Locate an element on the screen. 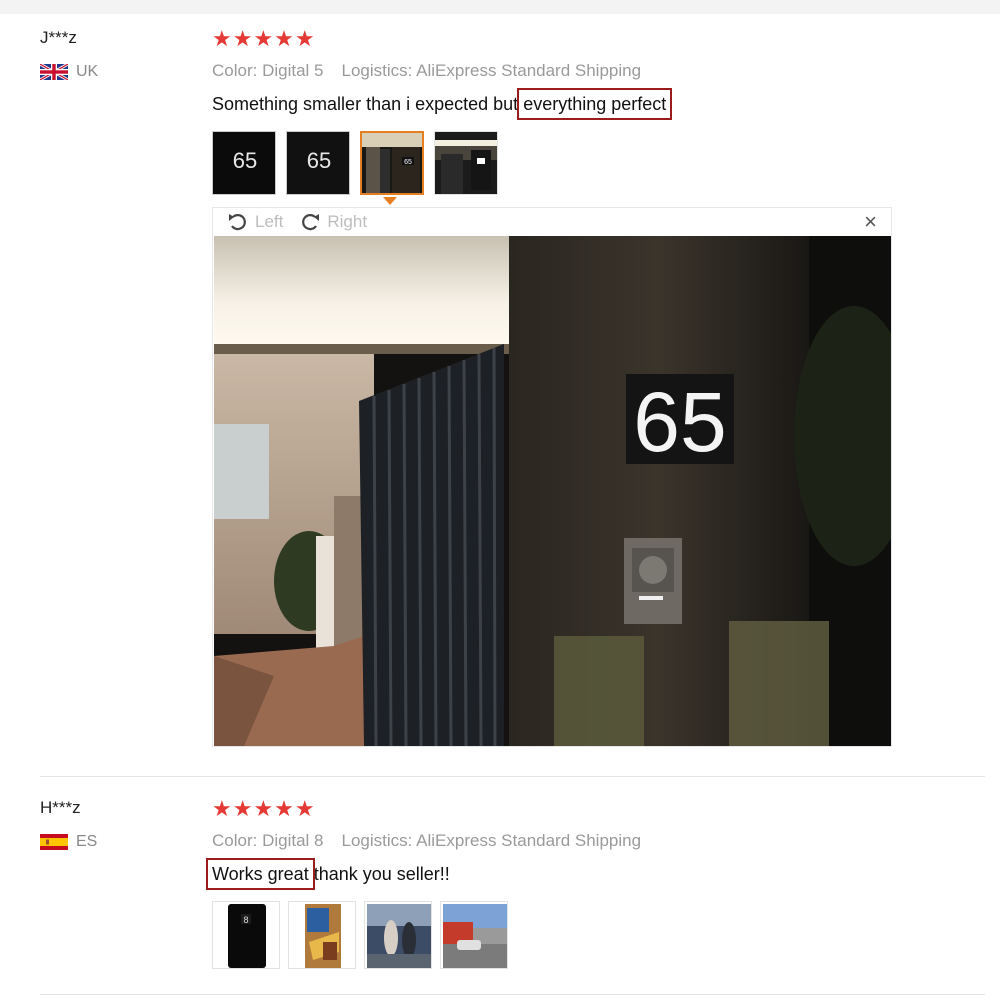 This screenshot has height=1000, width=1000. viewer-toolbar: Left Right × is located at coordinates (552, 222).